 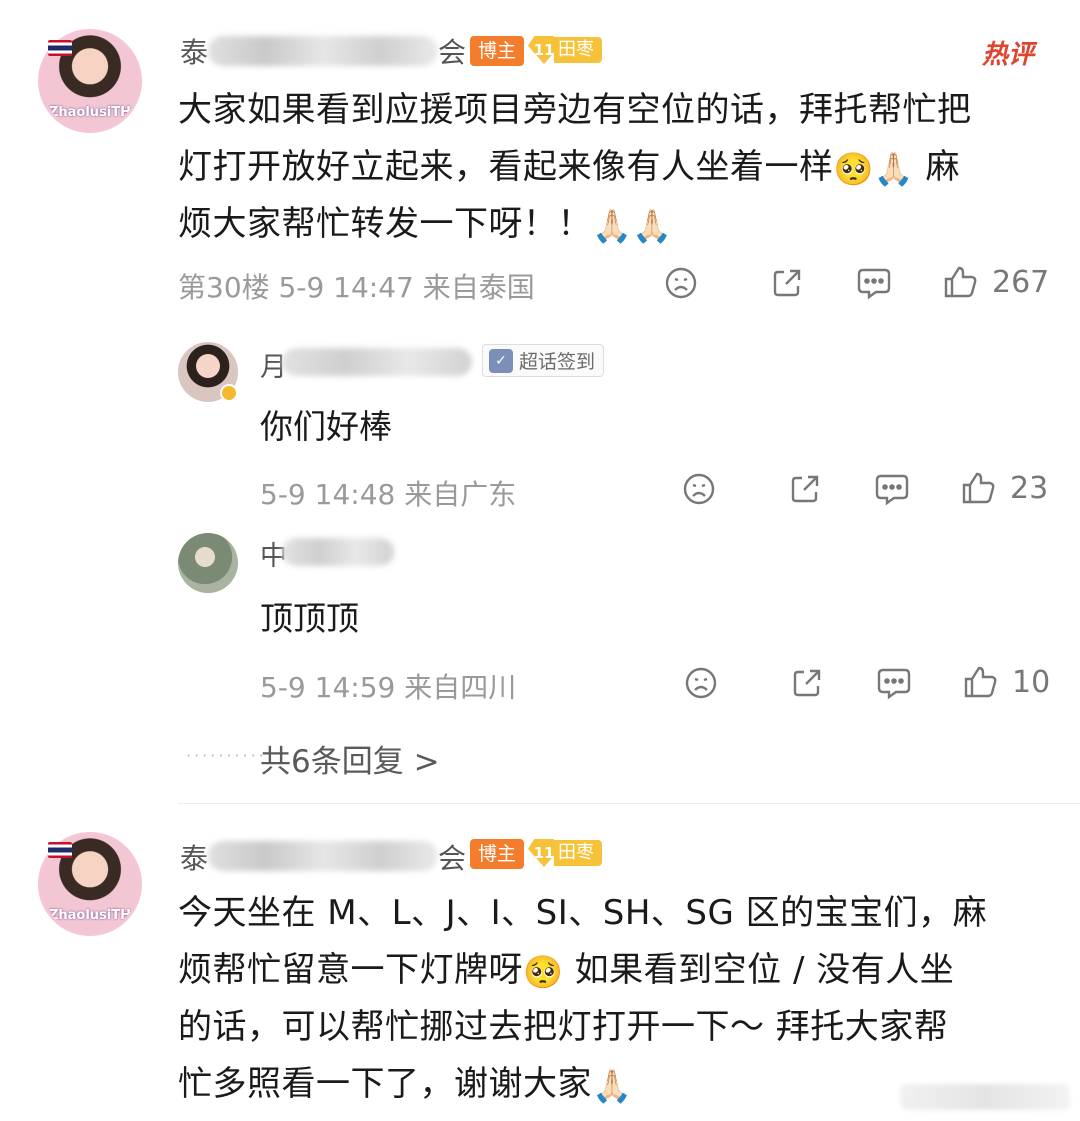 I want to click on reply-text: 顶顶顶, so click(x=309, y=618).